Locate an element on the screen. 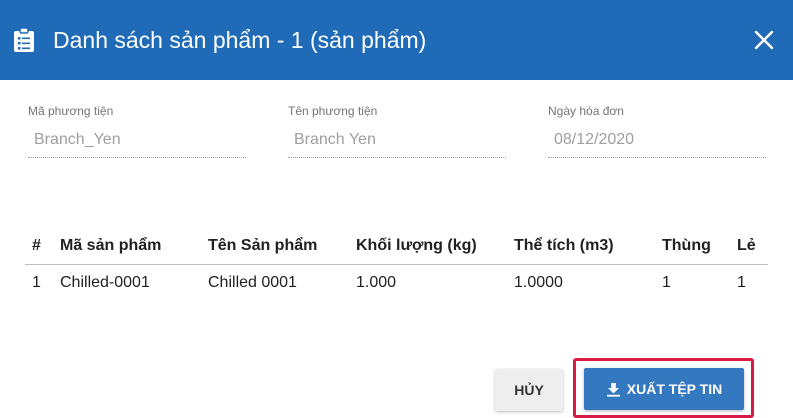 The image size is (793, 418). cancel-button-label: HỦY is located at coordinates (529, 390).